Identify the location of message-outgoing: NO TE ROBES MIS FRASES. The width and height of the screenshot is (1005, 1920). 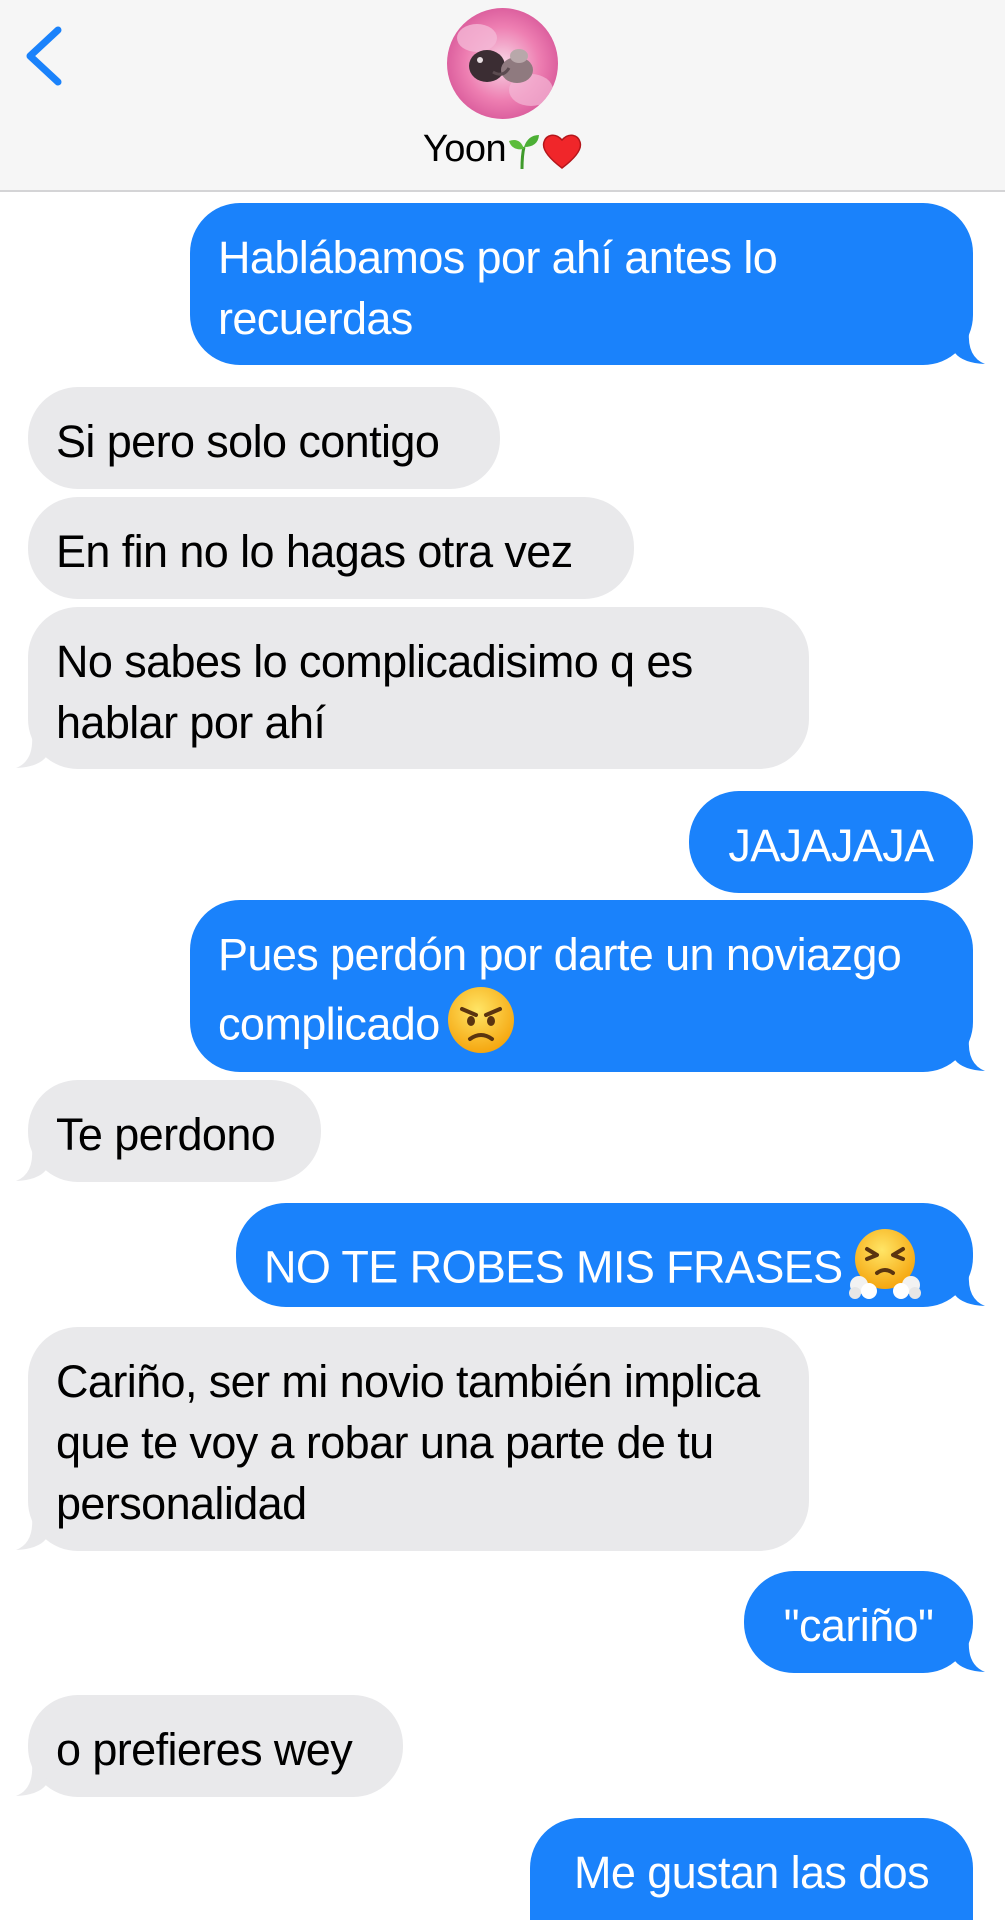
(610, 1255).